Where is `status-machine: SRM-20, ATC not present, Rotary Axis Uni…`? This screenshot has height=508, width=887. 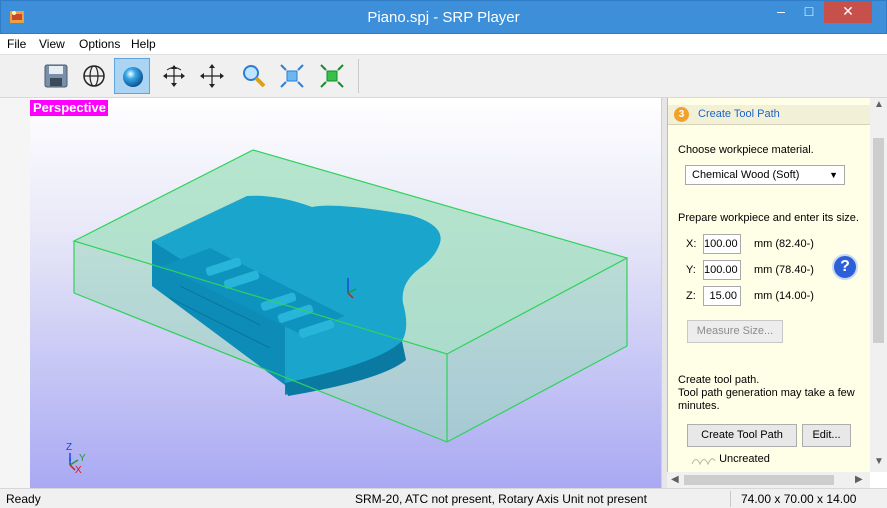 status-machine: SRM-20, ATC not present, Rotary Axis Uni… is located at coordinates (501, 499).